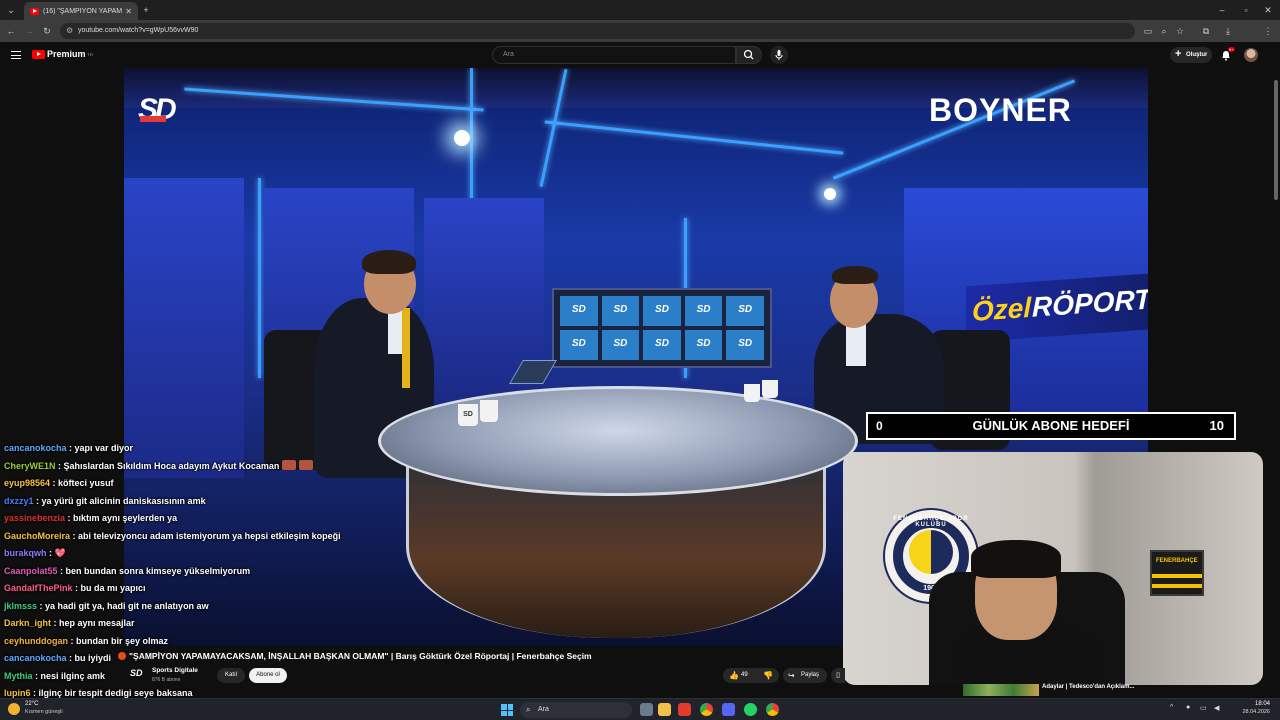 Image resolution: width=1280 pixels, height=720 pixels. What do you see at coordinates (29, 31) in the screenshot?
I see `forward-icon: →` at bounding box center [29, 31].